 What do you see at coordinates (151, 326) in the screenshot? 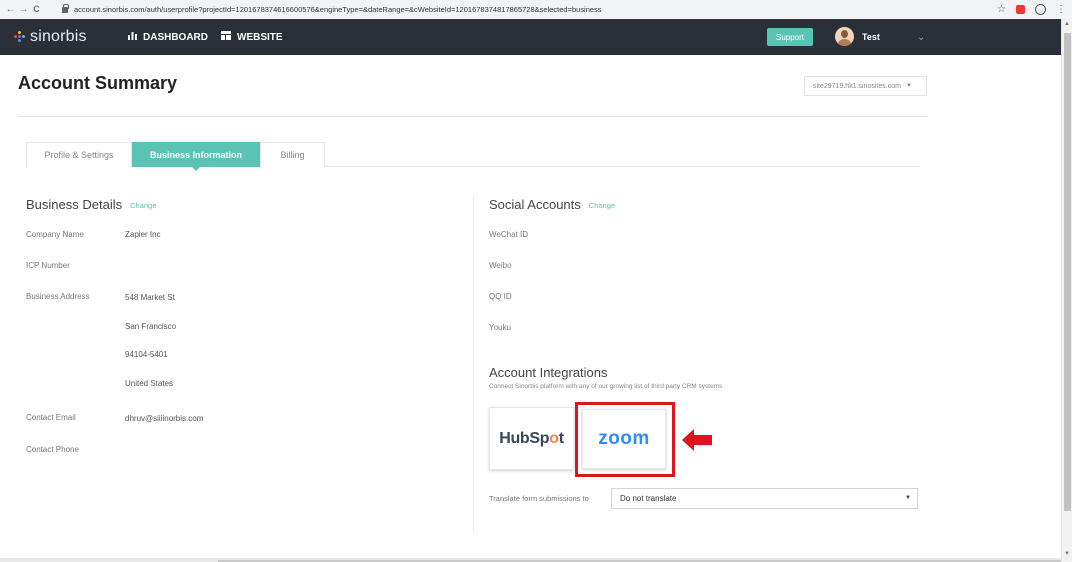
I see `address-line-2: San Francisco` at bounding box center [151, 326].